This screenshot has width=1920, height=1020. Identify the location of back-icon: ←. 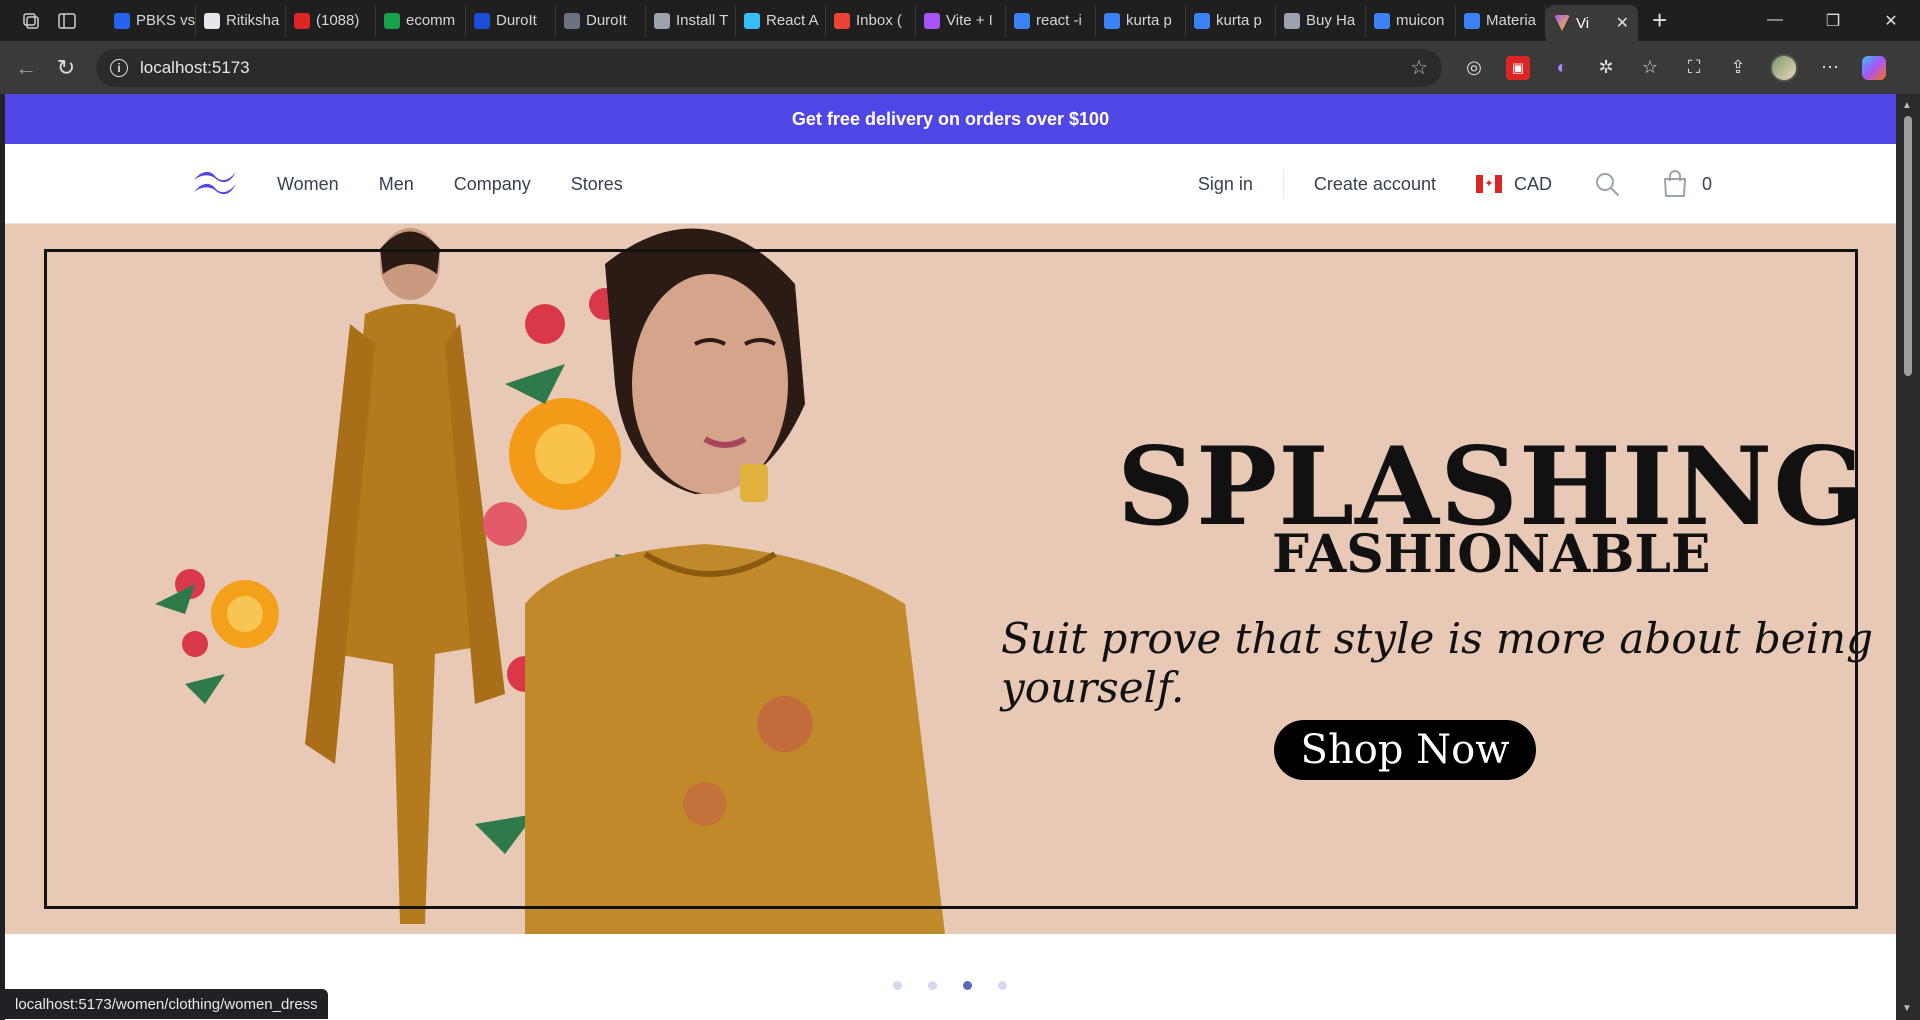
(26, 68).